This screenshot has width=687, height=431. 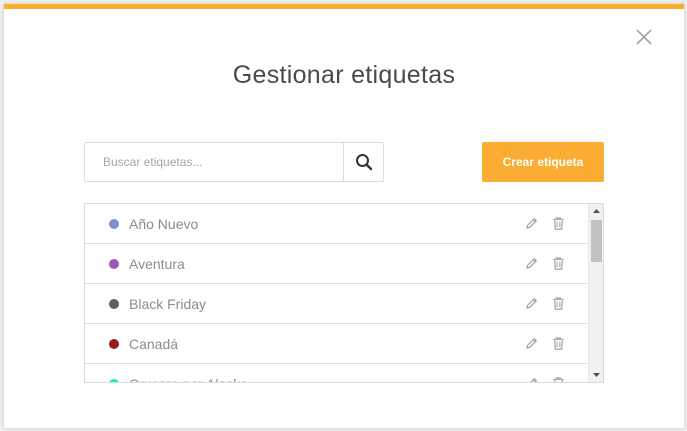 What do you see at coordinates (644, 37) in the screenshot?
I see `close-icon` at bounding box center [644, 37].